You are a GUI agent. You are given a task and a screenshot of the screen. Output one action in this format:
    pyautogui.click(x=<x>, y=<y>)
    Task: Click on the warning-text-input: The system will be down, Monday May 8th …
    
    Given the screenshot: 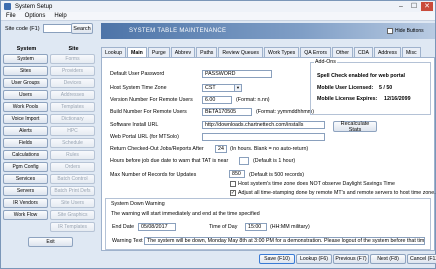 What is the action you would take?
    pyautogui.click(x=284, y=241)
    